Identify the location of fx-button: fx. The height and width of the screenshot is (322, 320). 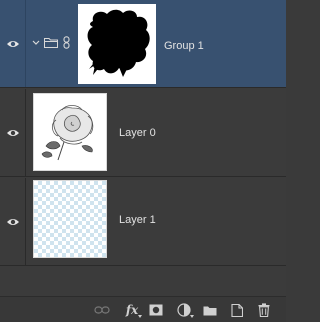
(132, 310).